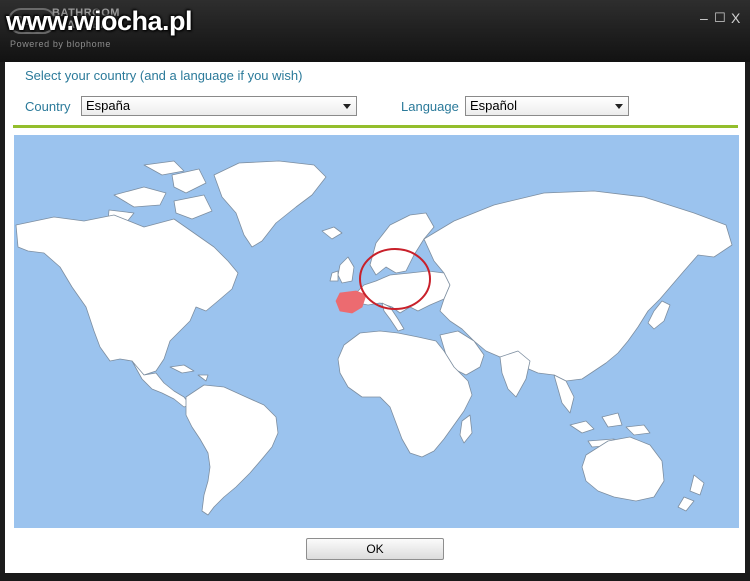  What do you see at coordinates (735, 18) in the screenshot?
I see `close-button: X` at bounding box center [735, 18].